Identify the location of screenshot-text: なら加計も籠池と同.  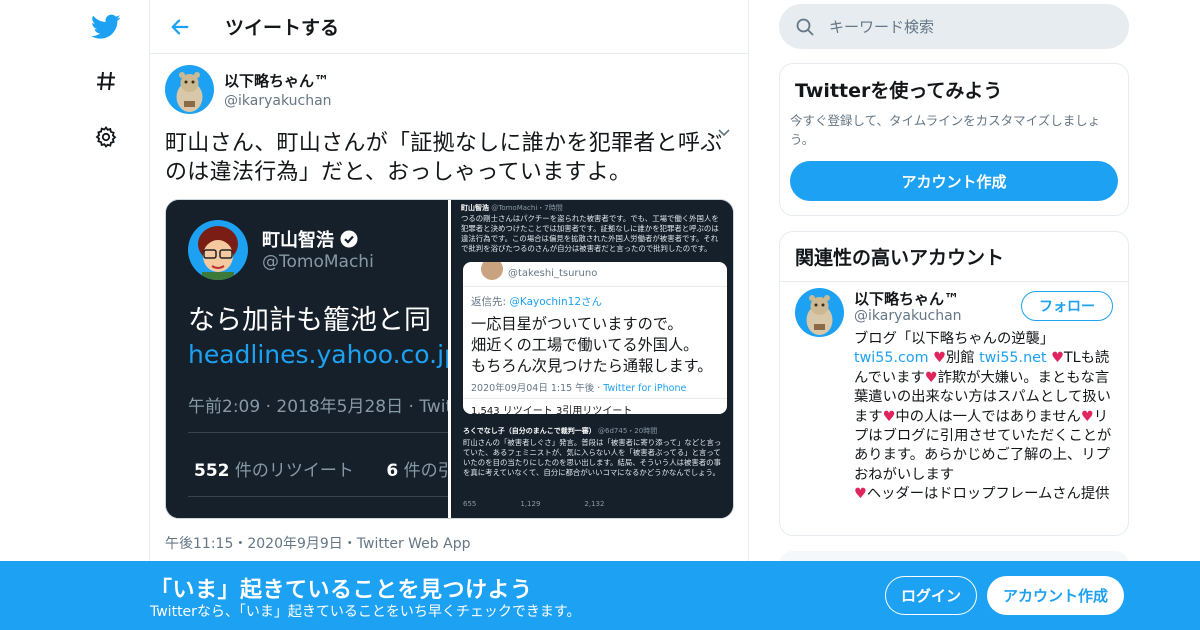
(309, 320).